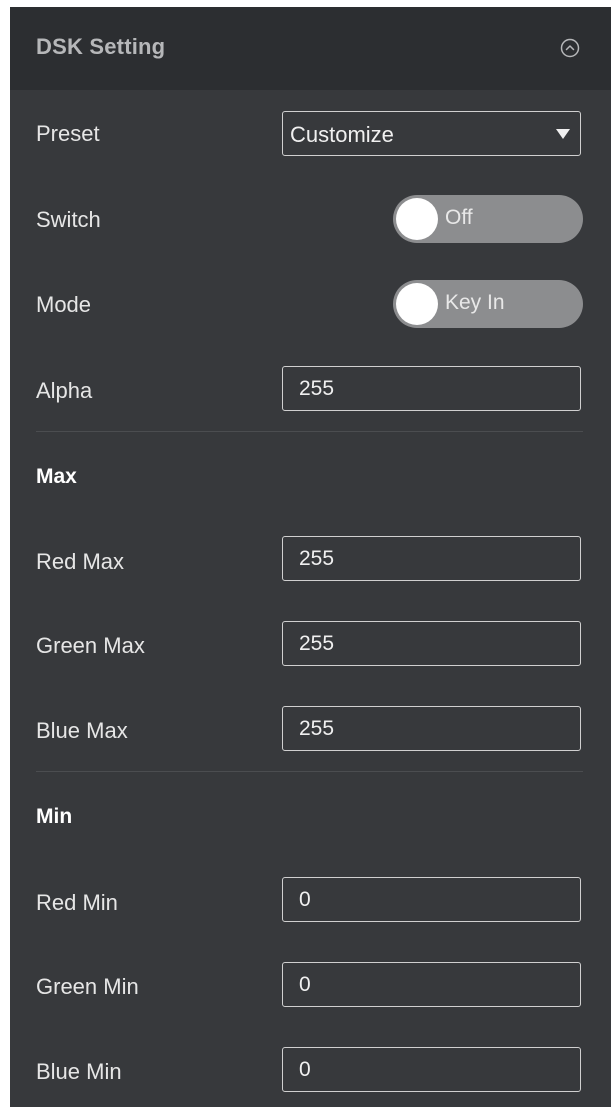  I want to click on red-min-label: Red Min, so click(77, 902).